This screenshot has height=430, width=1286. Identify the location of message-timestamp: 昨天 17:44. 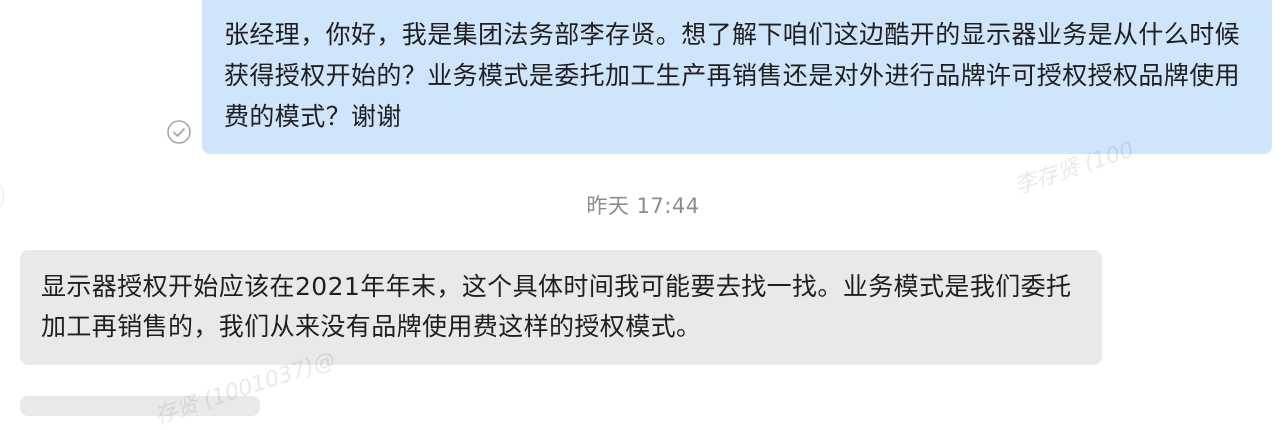
(643, 206).